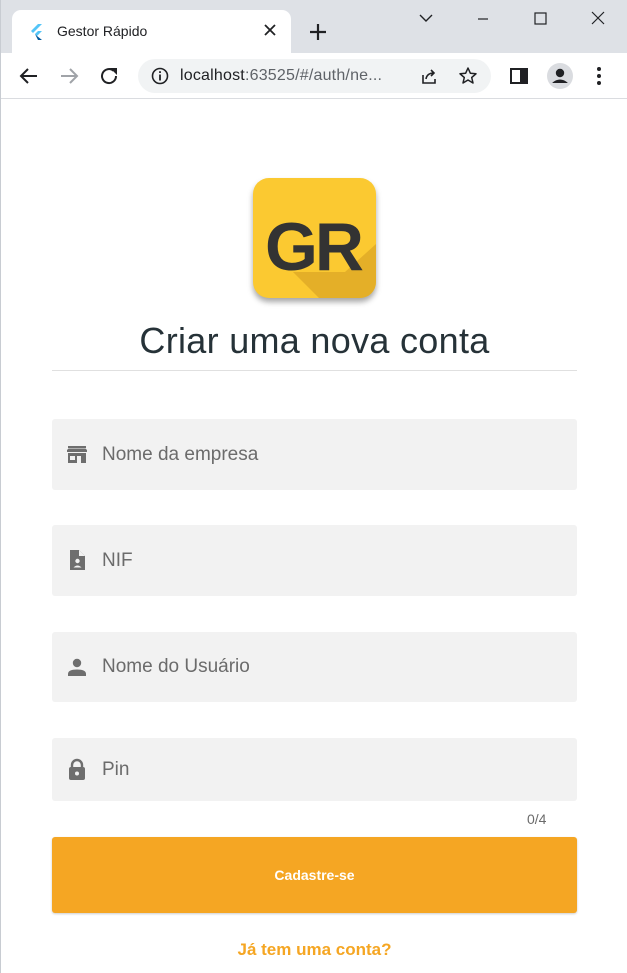 The height and width of the screenshot is (973, 627). I want to click on title-divider, so click(314, 370).